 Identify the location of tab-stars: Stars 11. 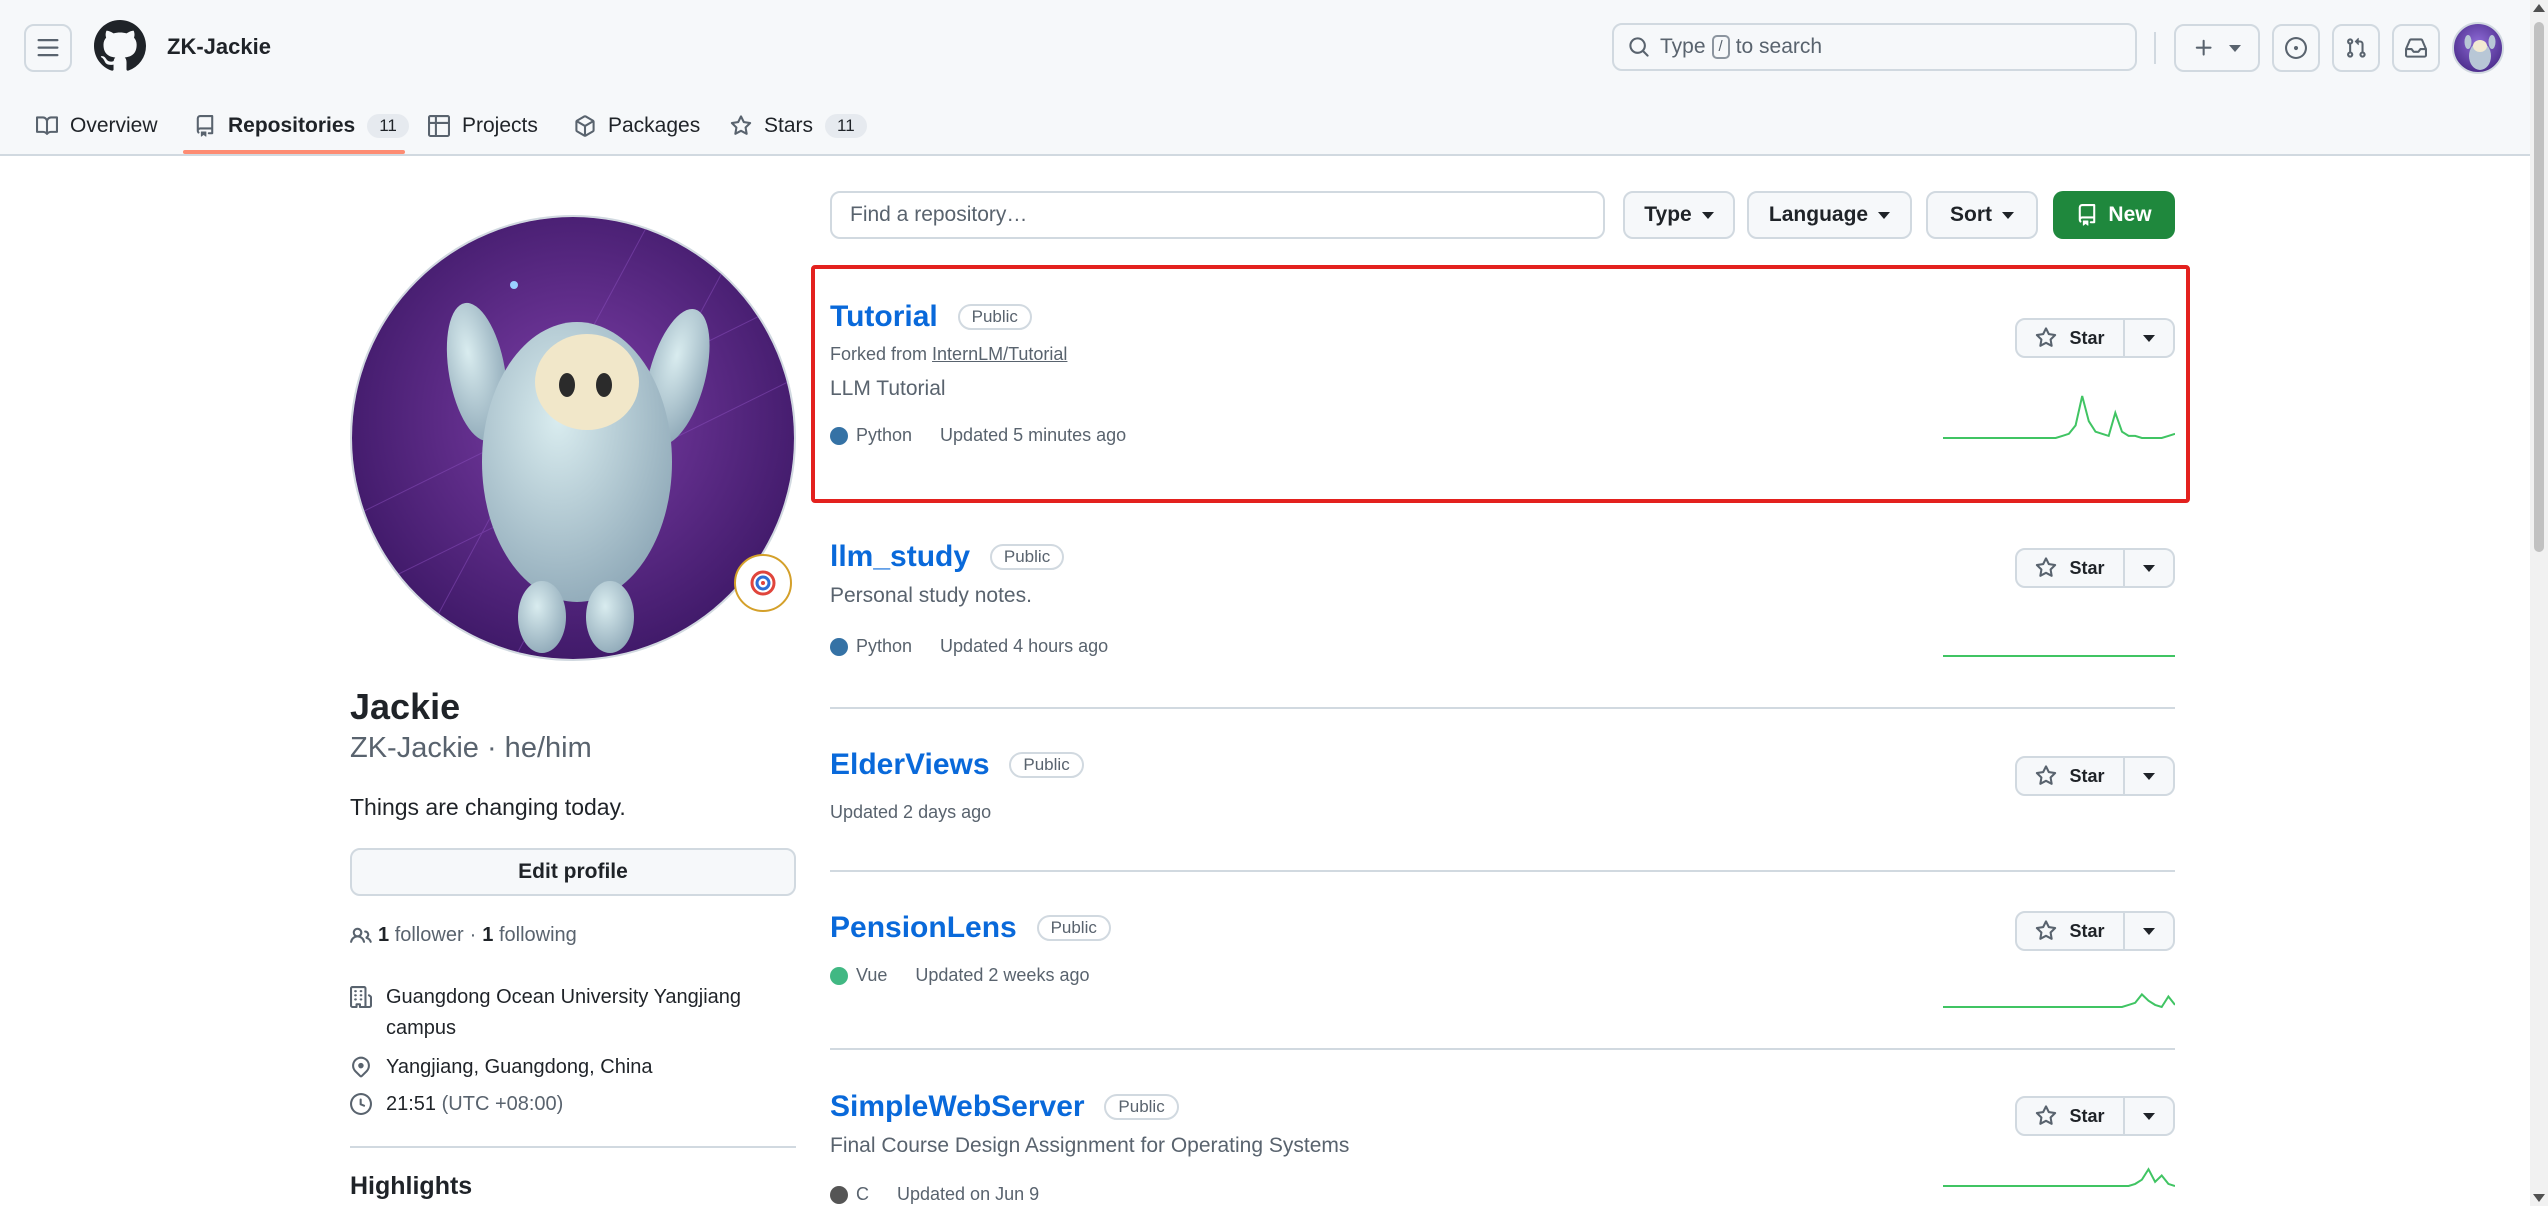
(798, 126).